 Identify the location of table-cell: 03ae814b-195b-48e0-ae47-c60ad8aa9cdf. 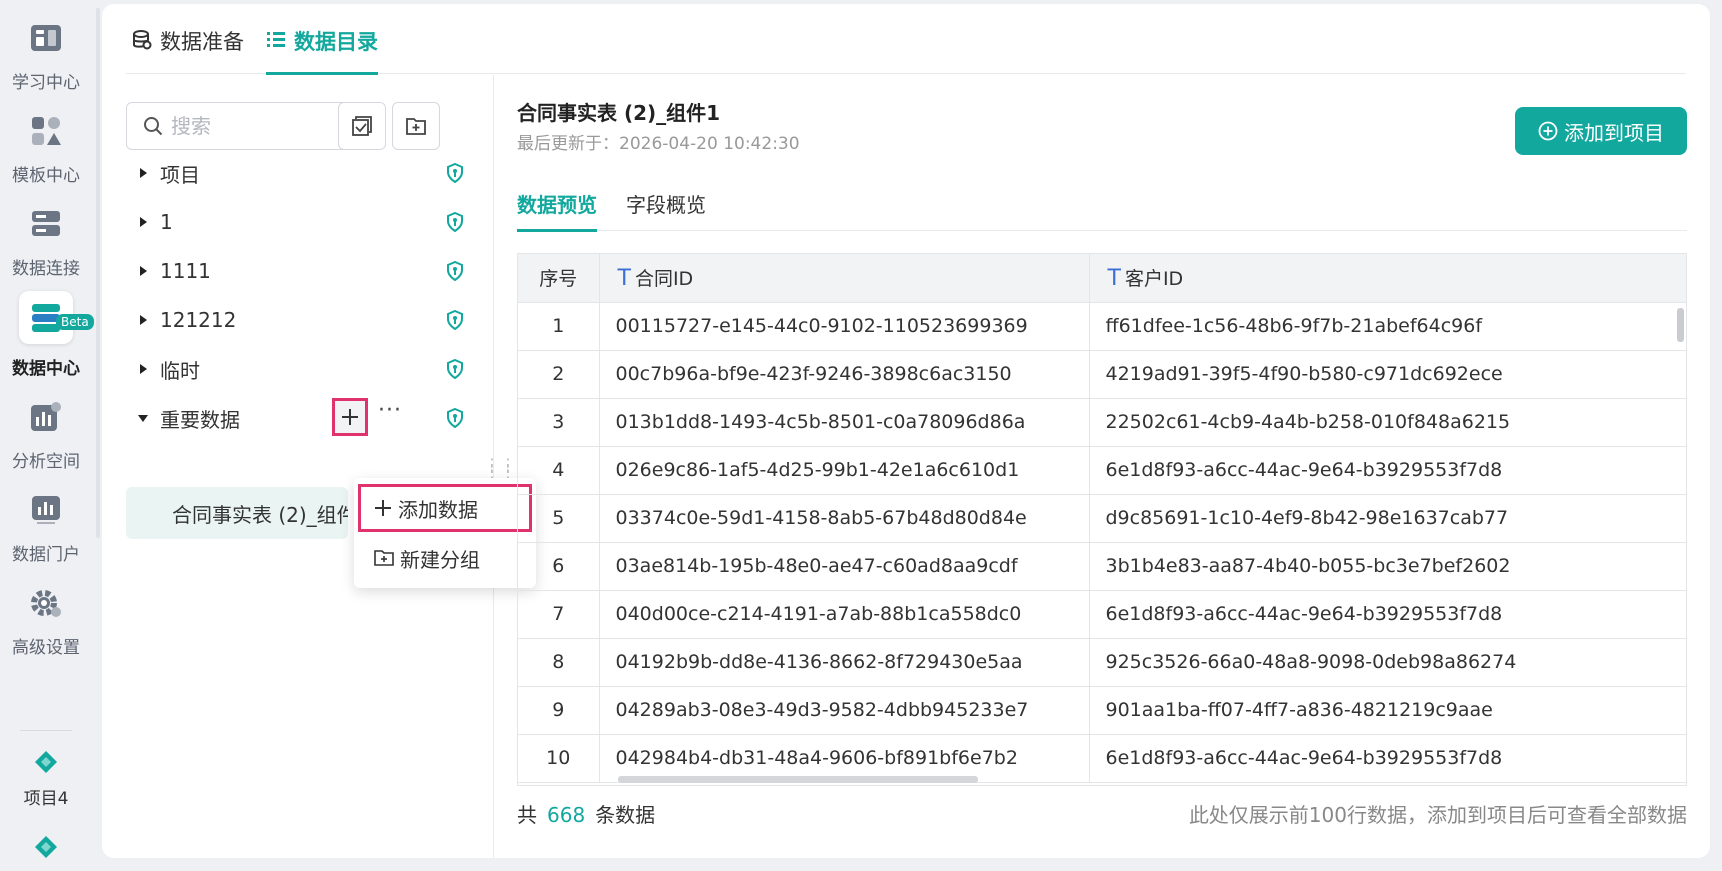
(844, 566).